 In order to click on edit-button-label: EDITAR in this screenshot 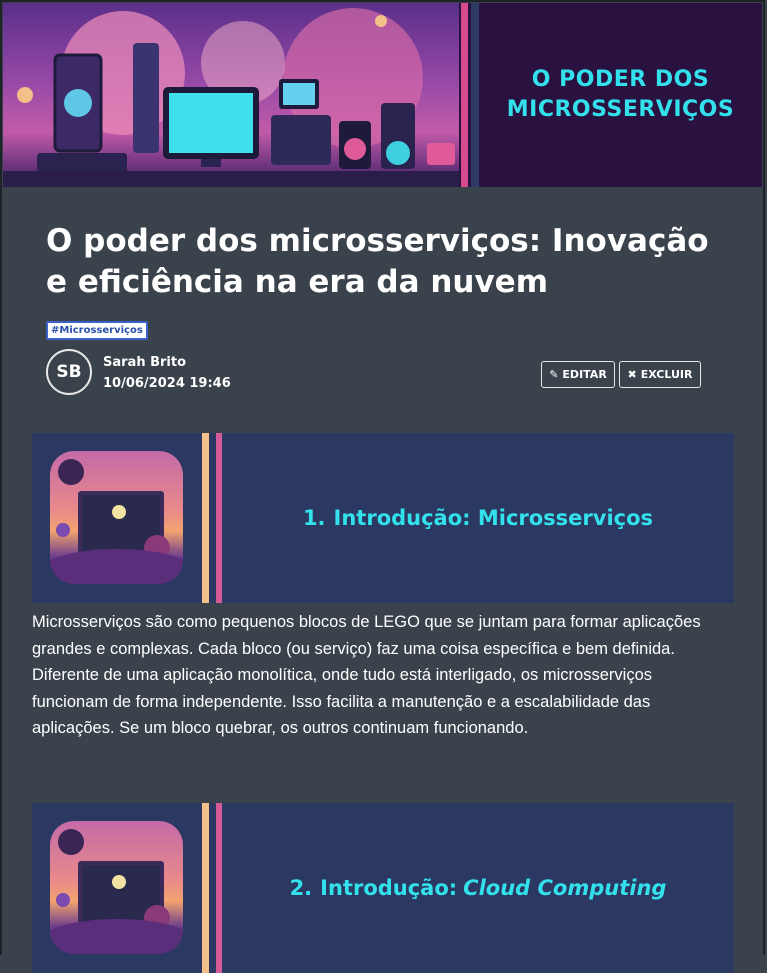, I will do `click(584, 374)`.